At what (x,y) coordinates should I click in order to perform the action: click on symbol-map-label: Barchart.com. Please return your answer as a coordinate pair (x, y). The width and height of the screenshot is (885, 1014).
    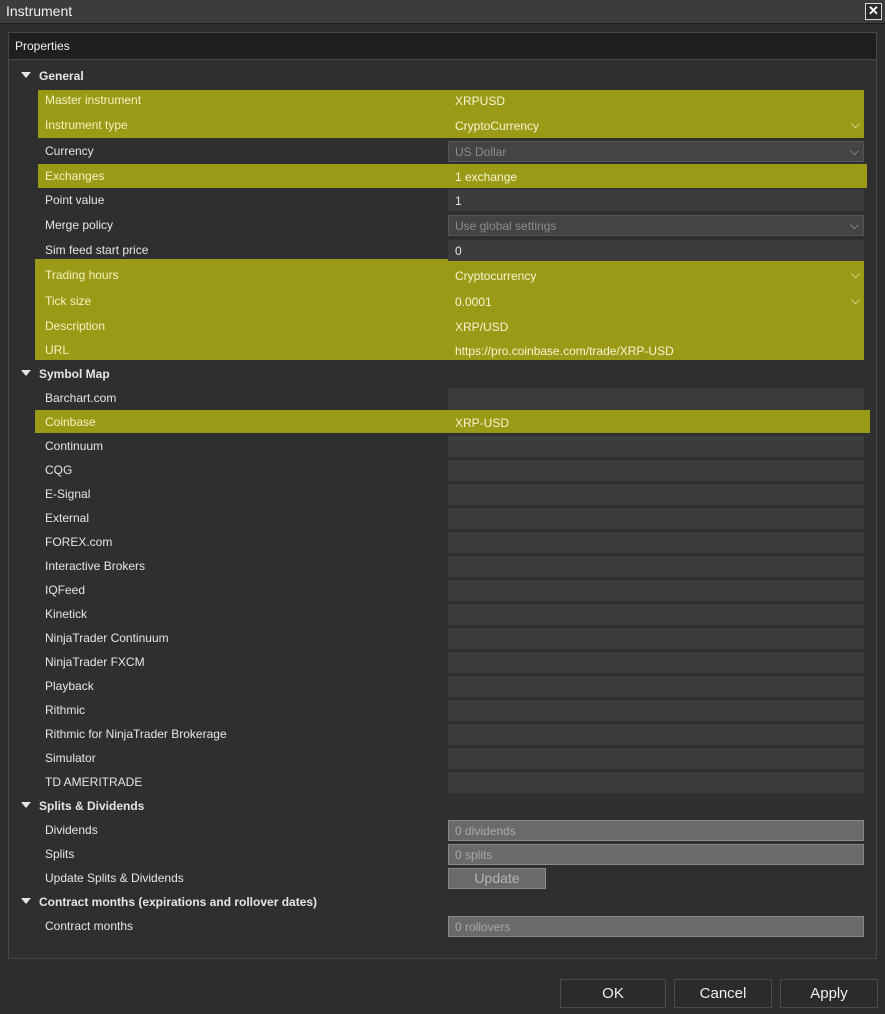
    Looking at the image, I should click on (81, 398).